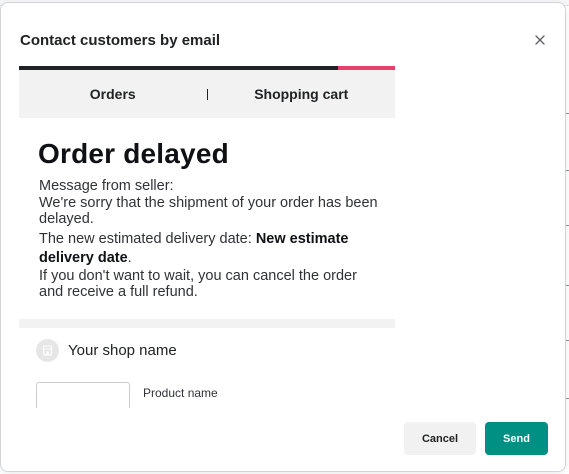 The image size is (569, 474). I want to click on delivery-date-suffix: ., so click(129, 257).